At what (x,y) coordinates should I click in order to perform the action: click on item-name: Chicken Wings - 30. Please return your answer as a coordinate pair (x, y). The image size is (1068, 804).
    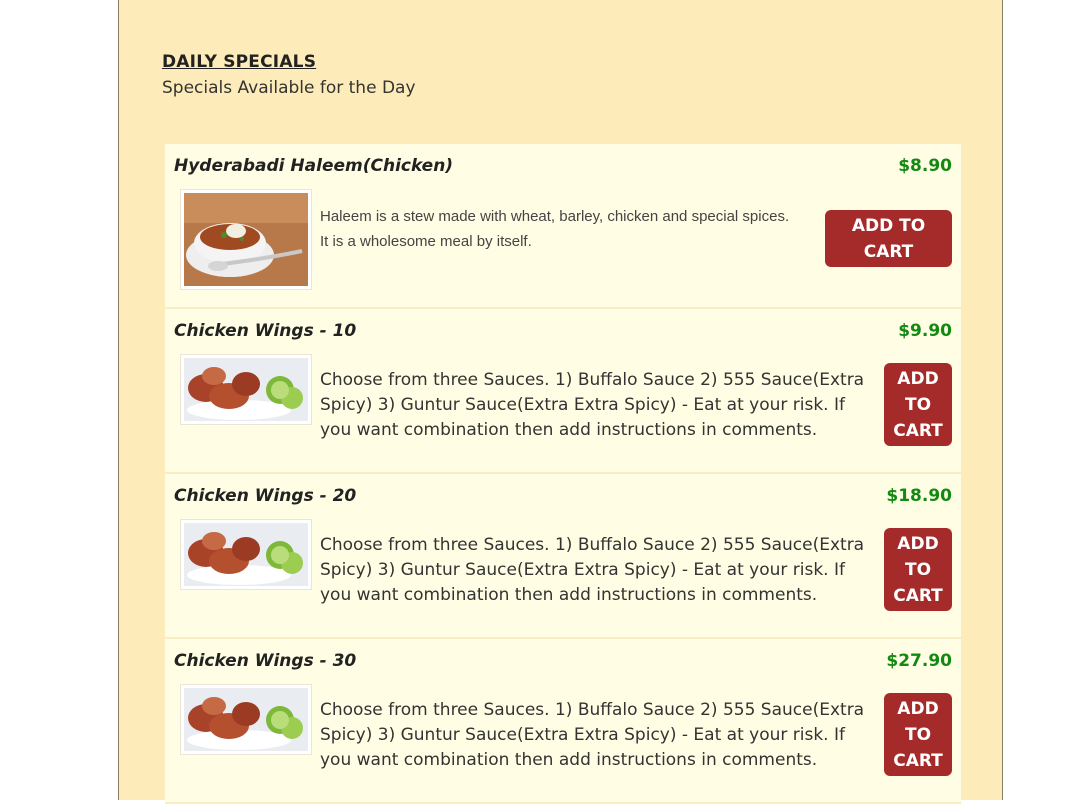
    Looking at the image, I should click on (265, 661).